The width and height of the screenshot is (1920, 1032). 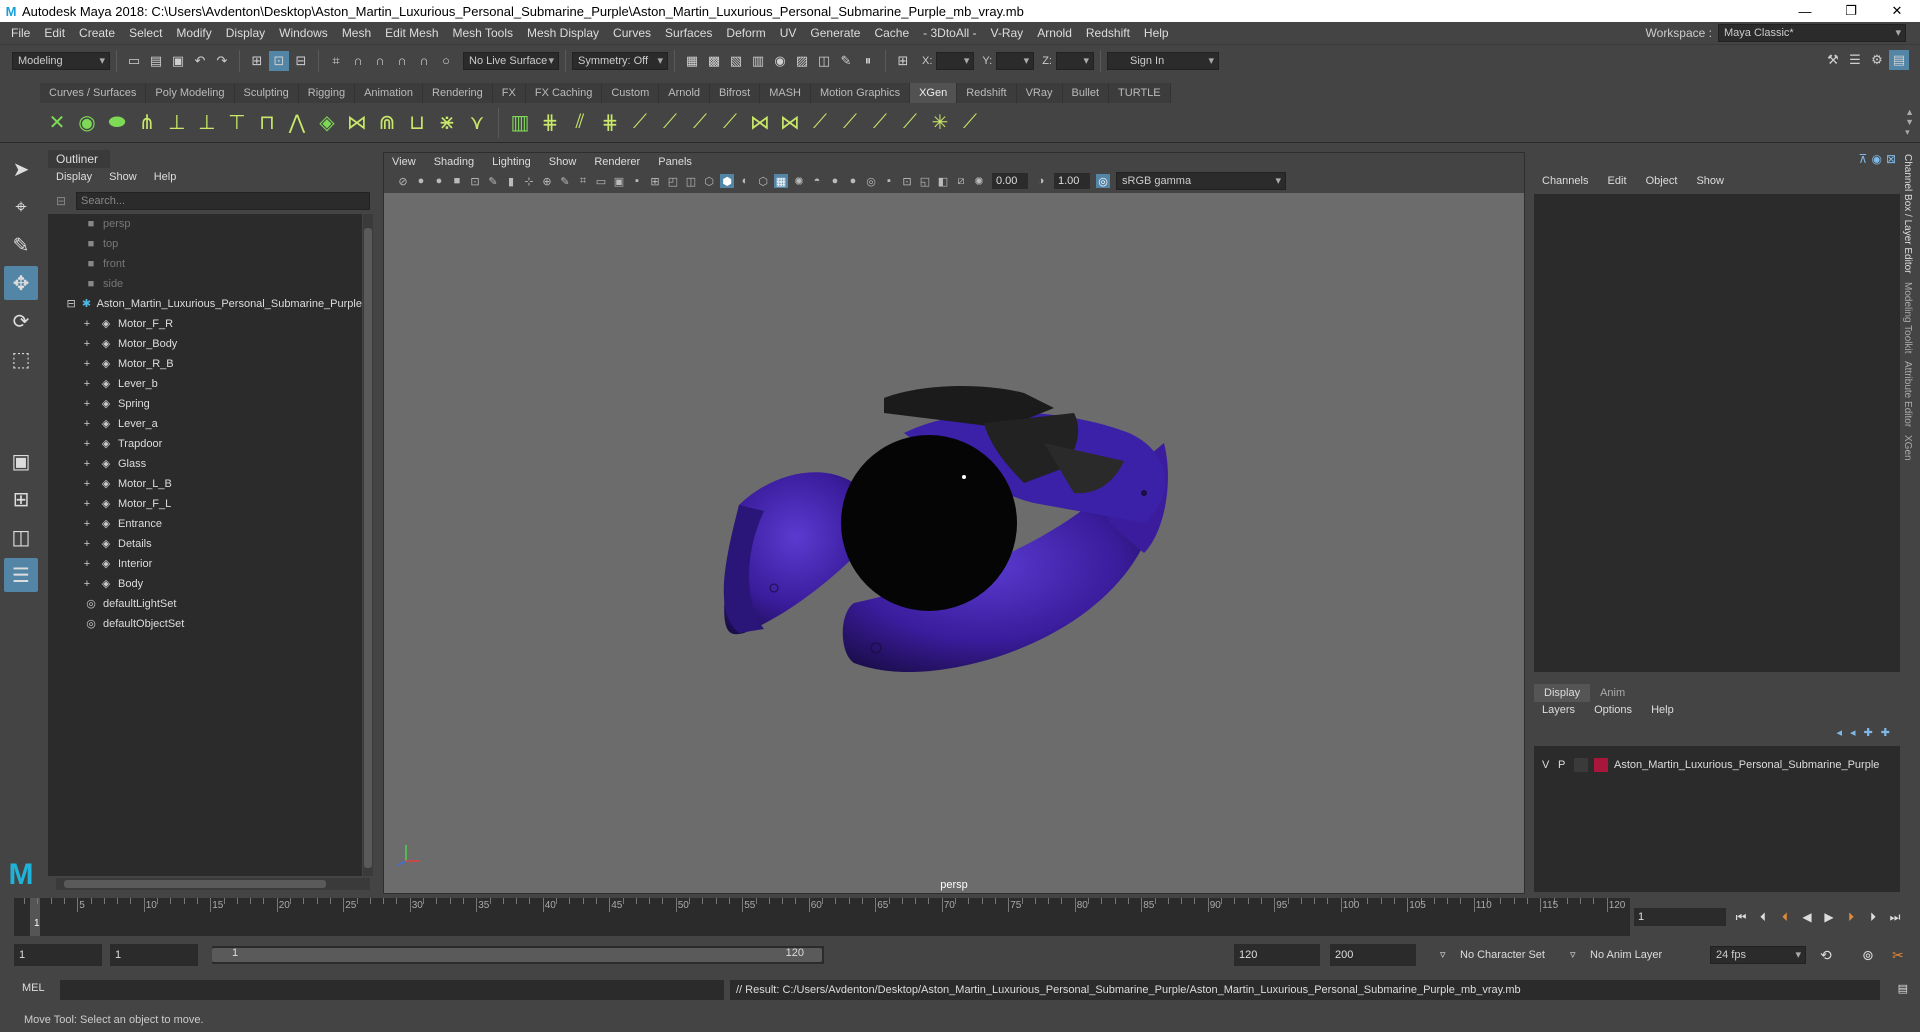 I want to click on fps-dropdown: 24 fps, so click(x=1758, y=955).